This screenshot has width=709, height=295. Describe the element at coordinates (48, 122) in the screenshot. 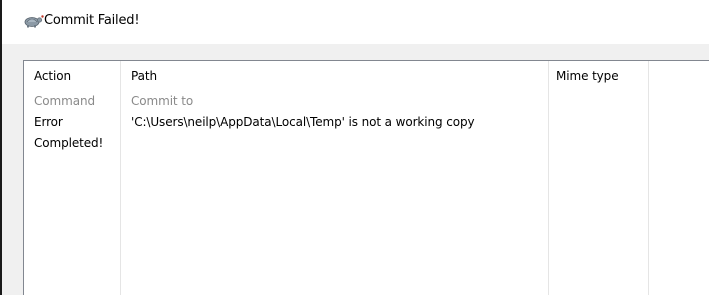

I see `row-action: Error` at that location.